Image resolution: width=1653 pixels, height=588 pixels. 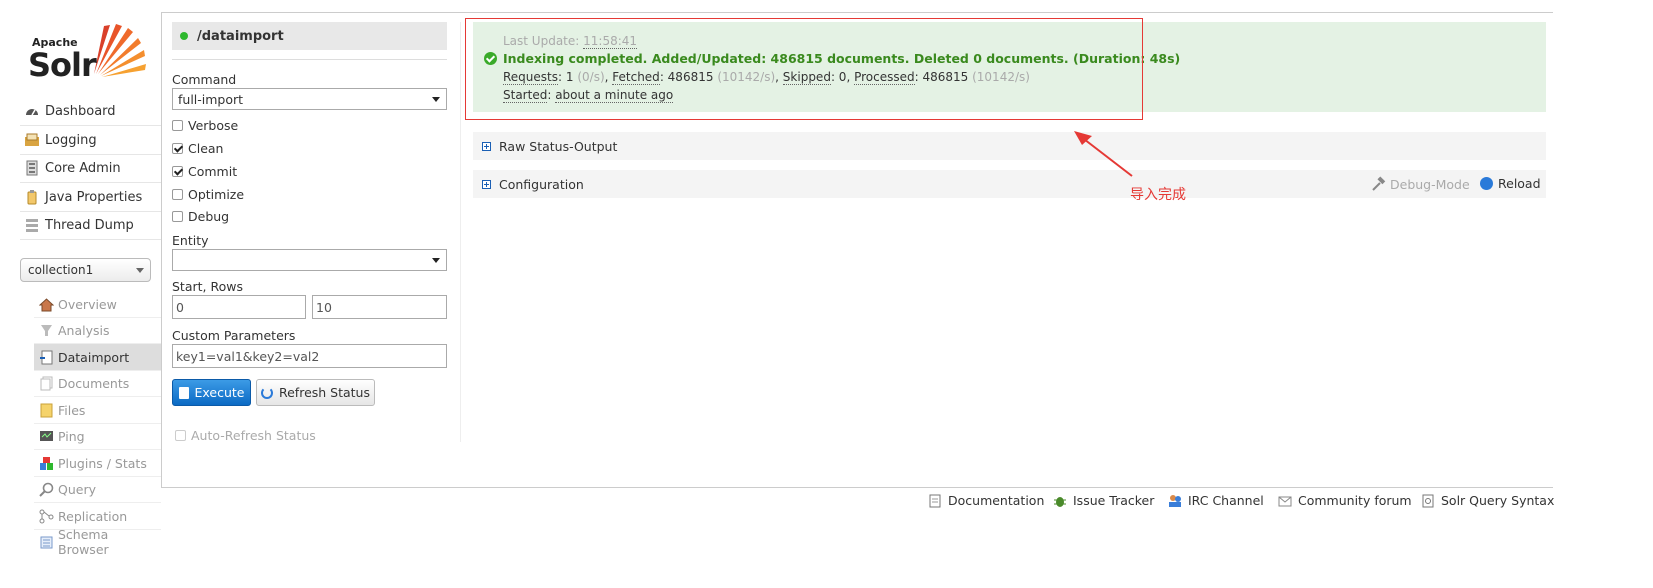 I want to click on auto-refresh-checkbox: Auto-Refresh Status, so click(x=245, y=435).